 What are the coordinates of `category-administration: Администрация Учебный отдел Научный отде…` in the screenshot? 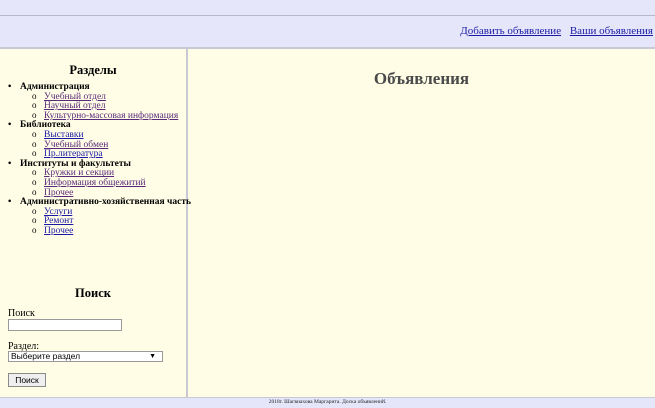 It's located at (101, 102).